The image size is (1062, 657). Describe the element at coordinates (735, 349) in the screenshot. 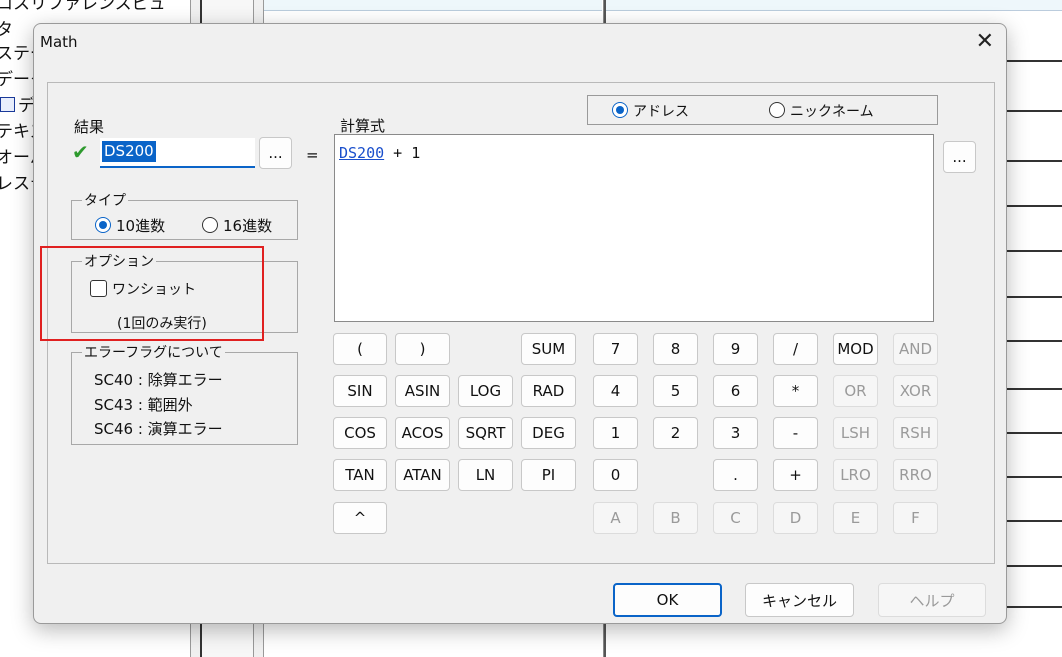

I see `key-9-button: 9` at that location.